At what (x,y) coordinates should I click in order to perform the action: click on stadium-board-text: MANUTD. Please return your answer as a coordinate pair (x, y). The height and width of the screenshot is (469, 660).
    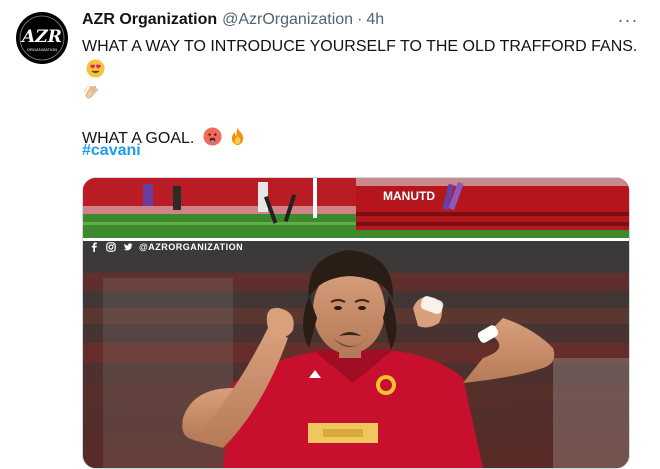
    Looking at the image, I should click on (409, 196).